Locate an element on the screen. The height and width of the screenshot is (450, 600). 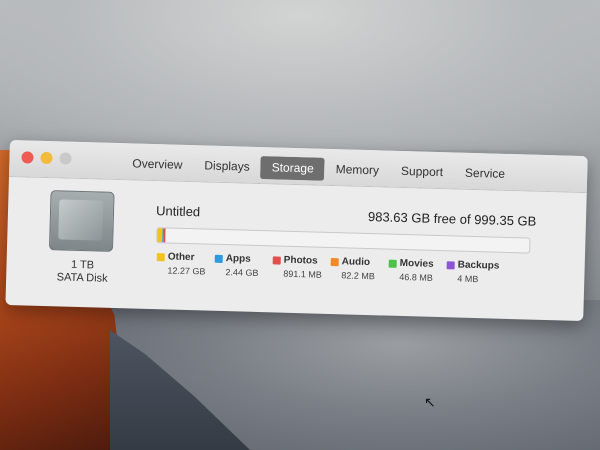
legend-item-photos: Photos 891.1 MB is located at coordinates (301, 267).